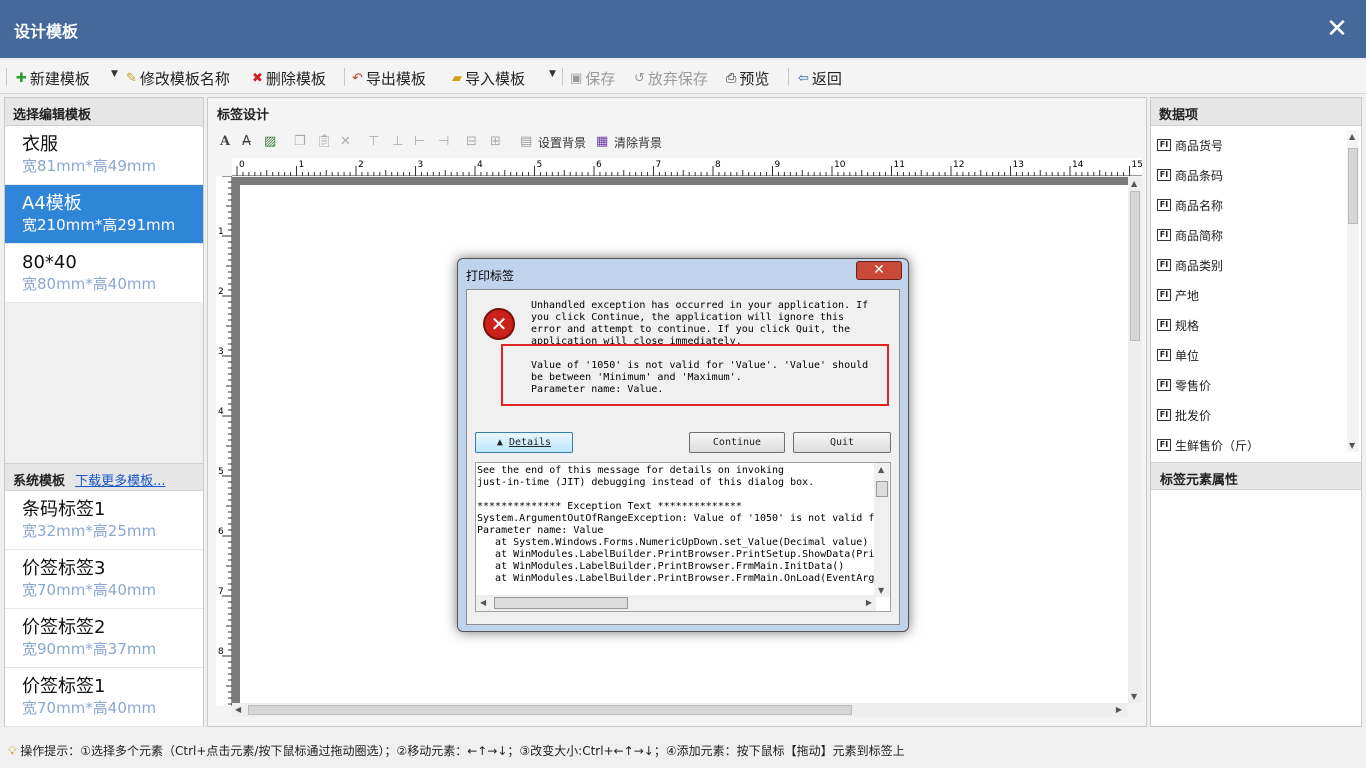 Image resolution: width=1366 pixels, height=768 pixels. What do you see at coordinates (104, 273) in the screenshot?
I see `template-item: 80*40 宽80mm*高40mm` at bounding box center [104, 273].